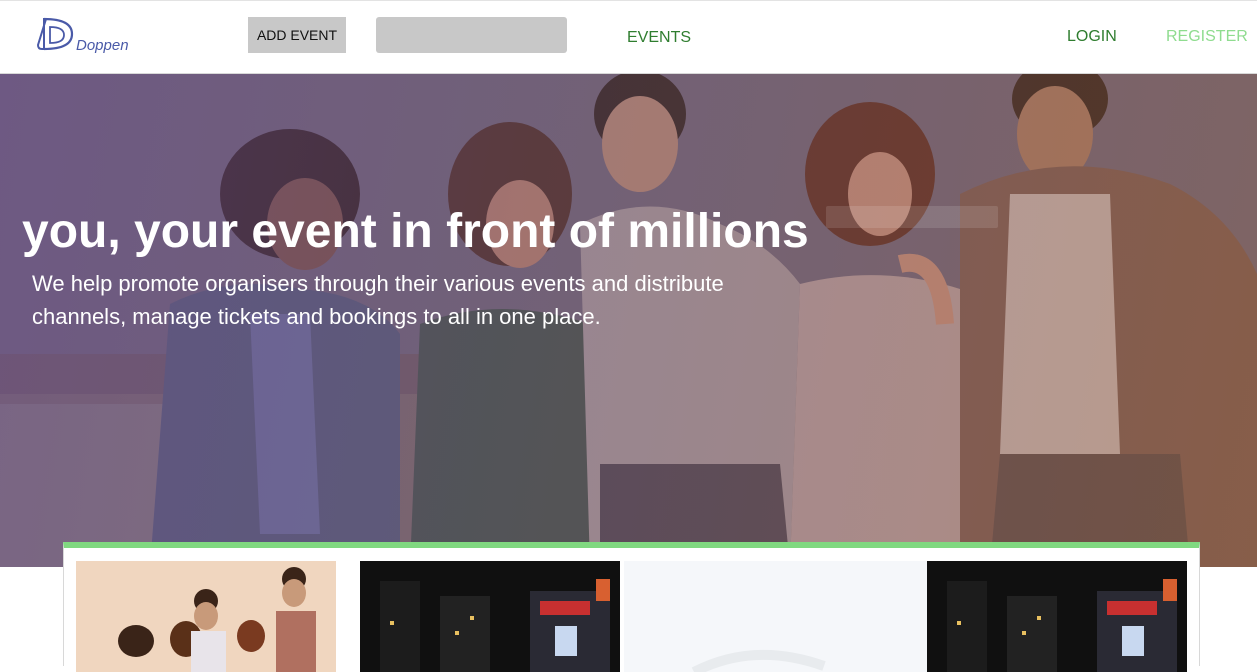  What do you see at coordinates (659, 38) in the screenshot?
I see `nav-link-events: EVENTS` at bounding box center [659, 38].